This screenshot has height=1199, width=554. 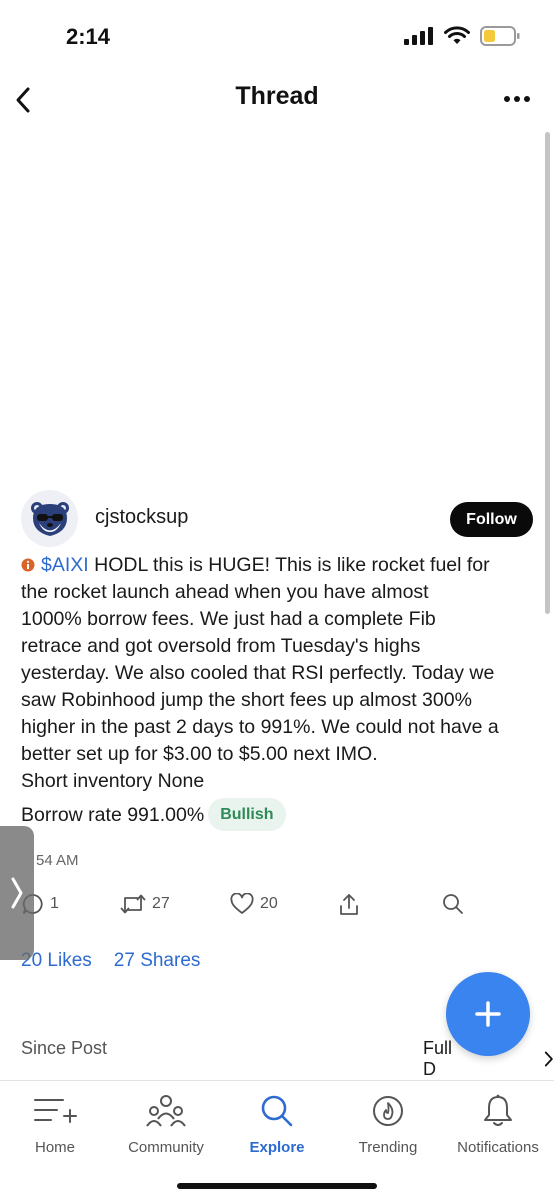 I want to click on username: cjstocksup, so click(x=141, y=517).